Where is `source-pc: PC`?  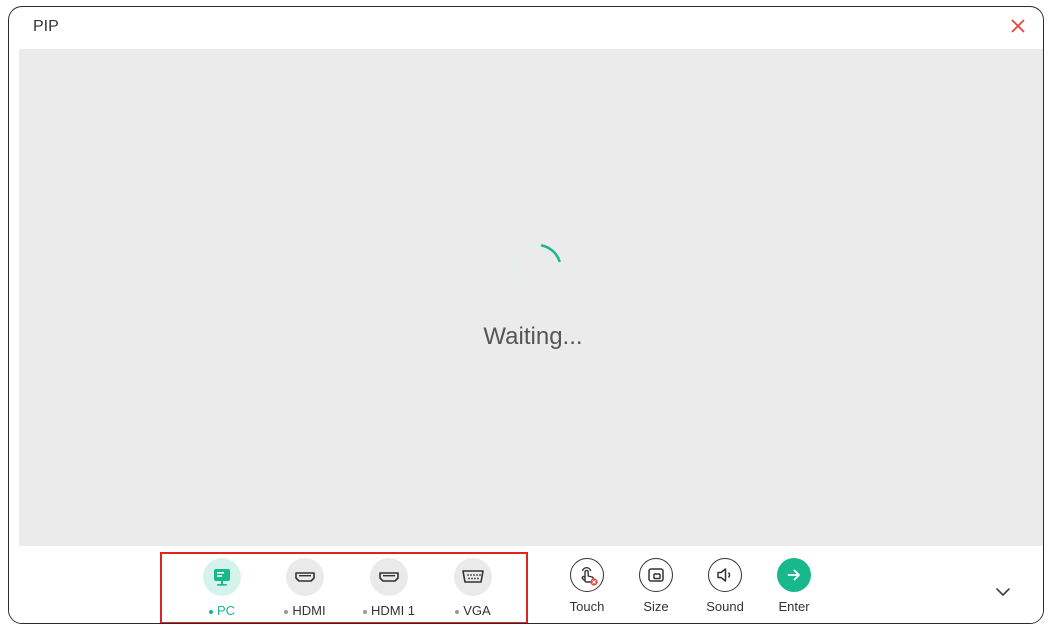 source-pc: PC is located at coordinates (222, 588).